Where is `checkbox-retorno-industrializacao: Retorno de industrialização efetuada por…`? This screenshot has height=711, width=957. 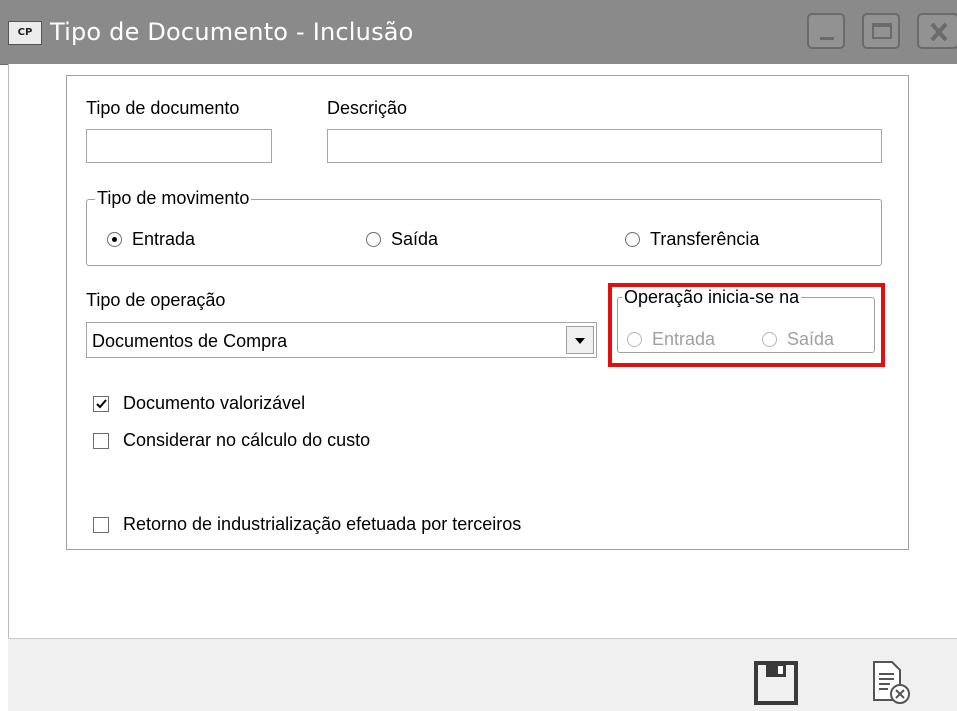
checkbox-retorno-industrializacao: Retorno de industrialização efetuada por… is located at coordinates (307, 524).